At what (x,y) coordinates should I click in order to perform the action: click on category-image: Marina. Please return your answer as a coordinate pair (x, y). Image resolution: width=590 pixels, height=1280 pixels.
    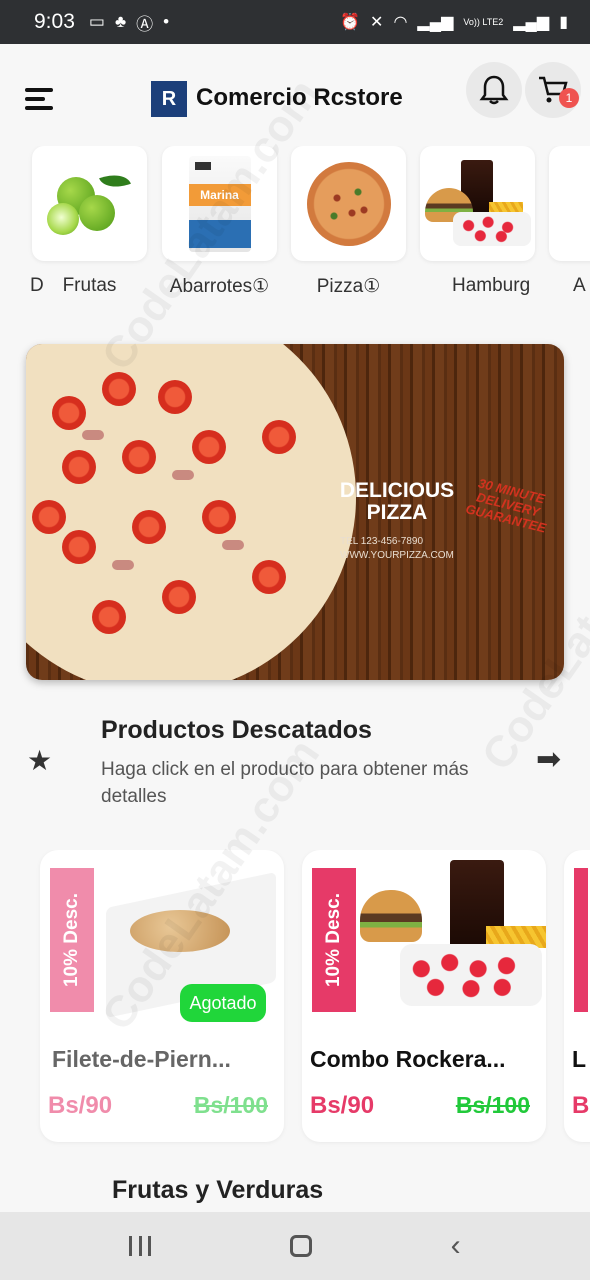
    Looking at the image, I should click on (219, 203).